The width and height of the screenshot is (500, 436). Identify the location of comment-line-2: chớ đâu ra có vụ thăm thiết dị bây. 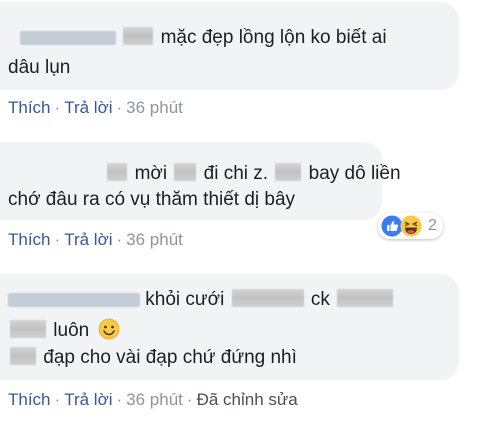
(151, 200).